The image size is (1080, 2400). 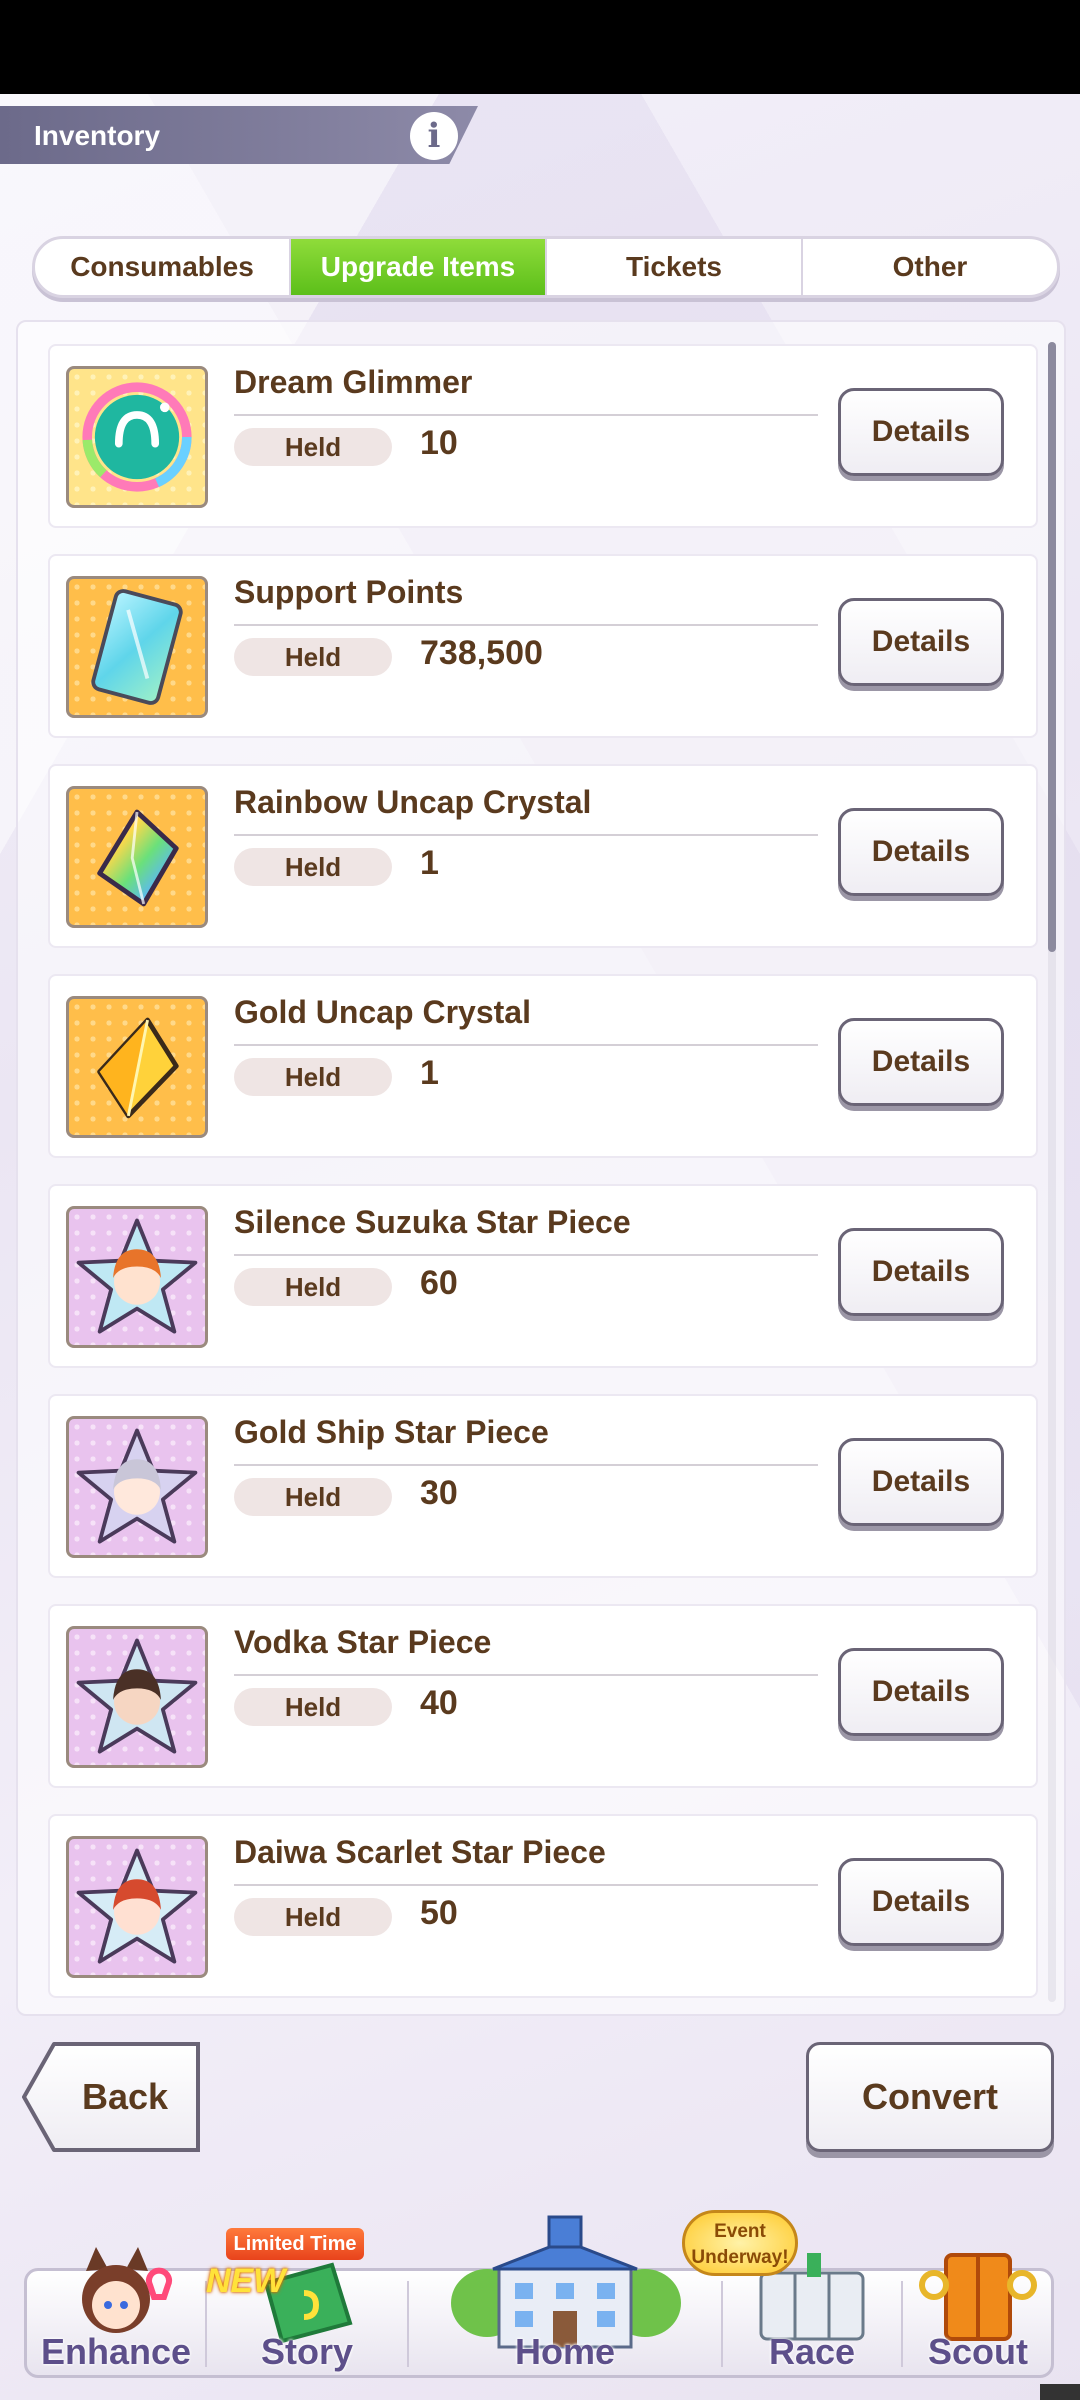 What do you see at coordinates (1052, 647) in the screenshot?
I see `scrollbar-thumb` at bounding box center [1052, 647].